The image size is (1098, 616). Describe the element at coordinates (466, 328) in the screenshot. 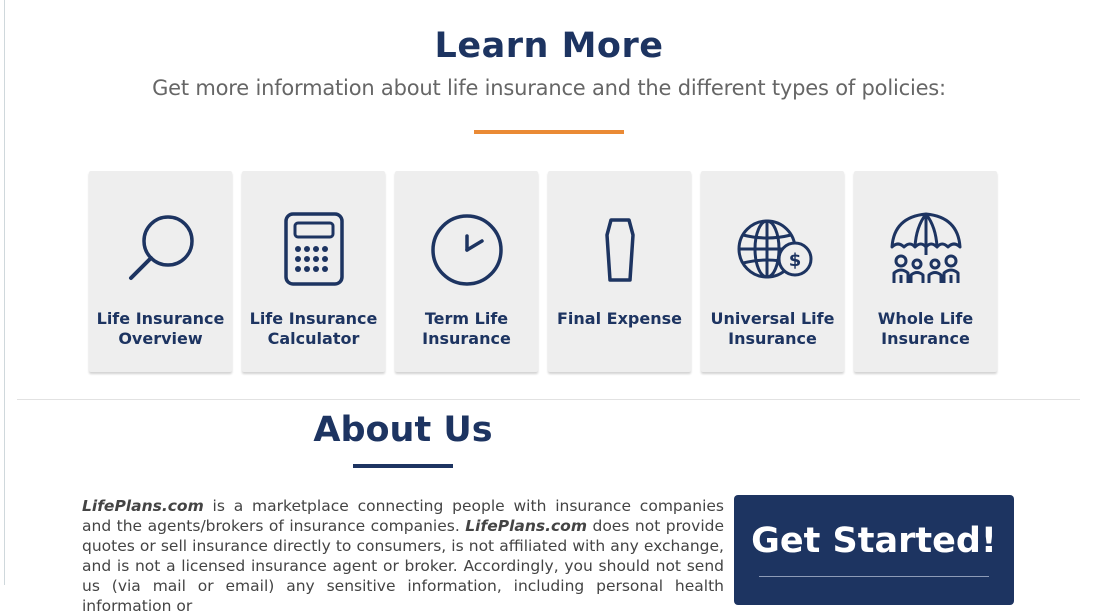

I see `card-label: Term Life Insurance` at that location.